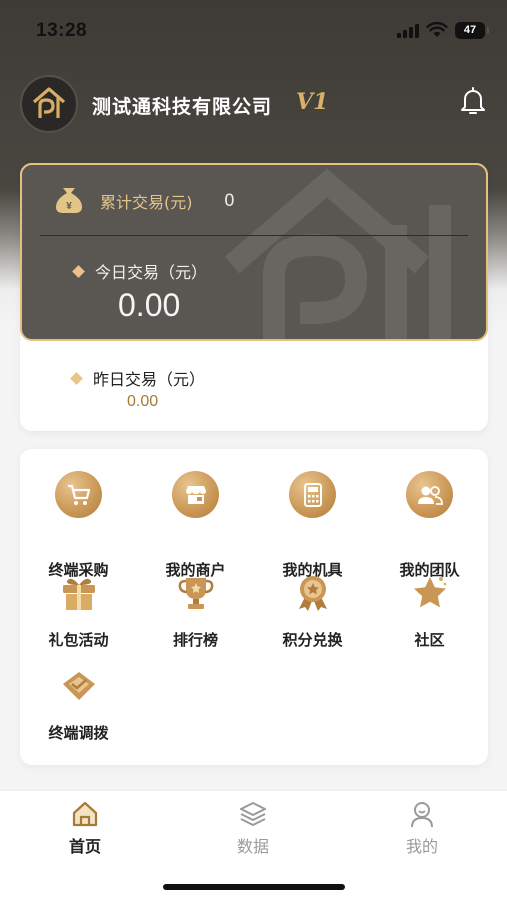 The height and width of the screenshot is (900, 507). What do you see at coordinates (149, 305) in the screenshot?
I see `today-transaction-value: 0.00` at bounding box center [149, 305].